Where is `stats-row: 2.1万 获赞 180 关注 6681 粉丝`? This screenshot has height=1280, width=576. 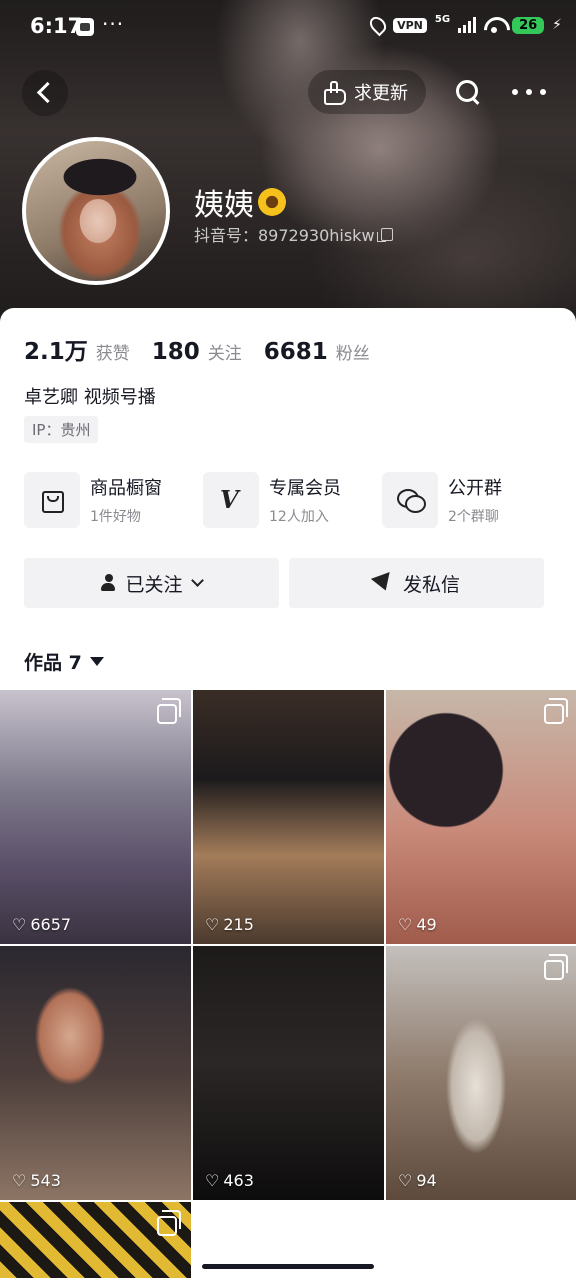
stats-row: 2.1万 获赞 180 关注 6681 粉丝 is located at coordinates (197, 349).